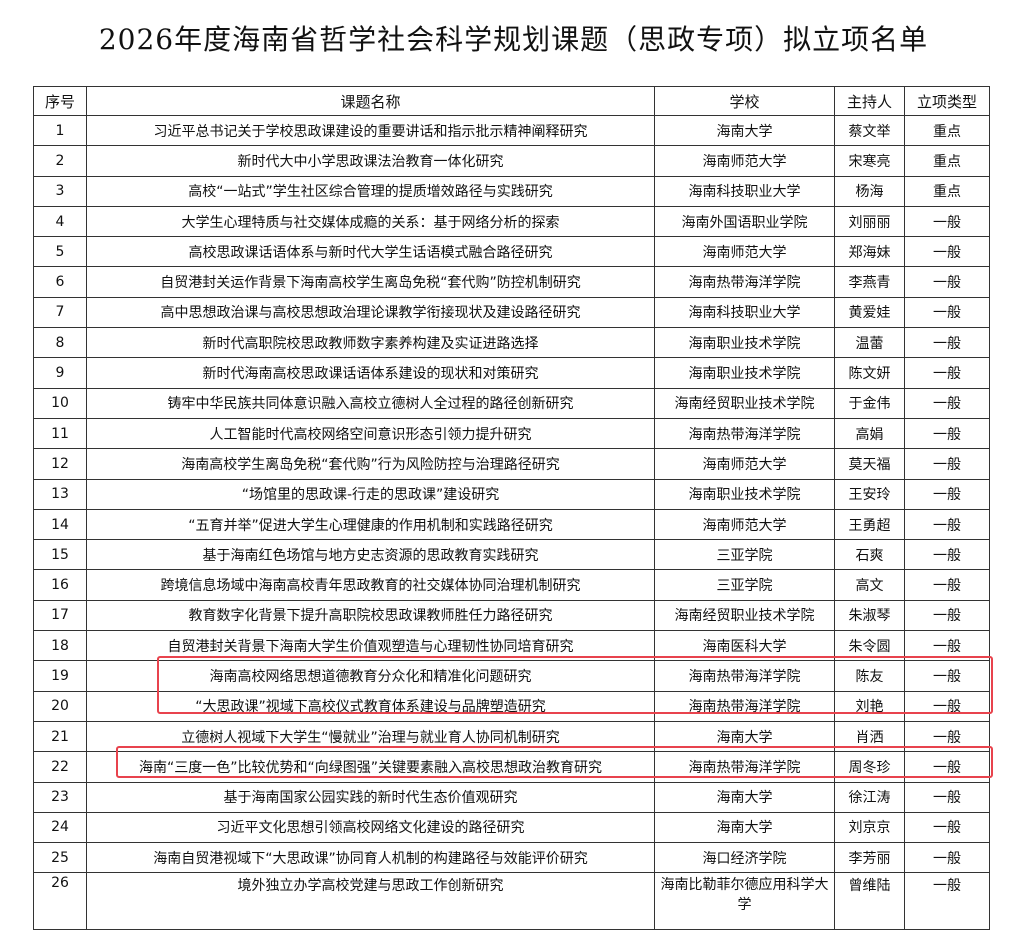 The height and width of the screenshot is (930, 1027). Describe the element at coordinates (869, 433) in the screenshot. I see `cell-host: 高娟` at that location.